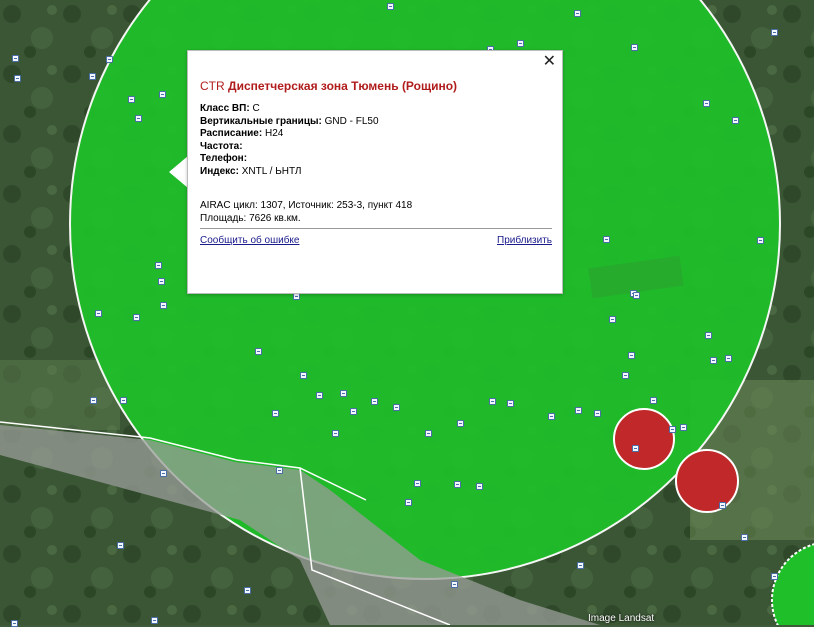  I want to click on zone-name: Диспетчерская зона Тюмень (Рощино), so click(343, 86).